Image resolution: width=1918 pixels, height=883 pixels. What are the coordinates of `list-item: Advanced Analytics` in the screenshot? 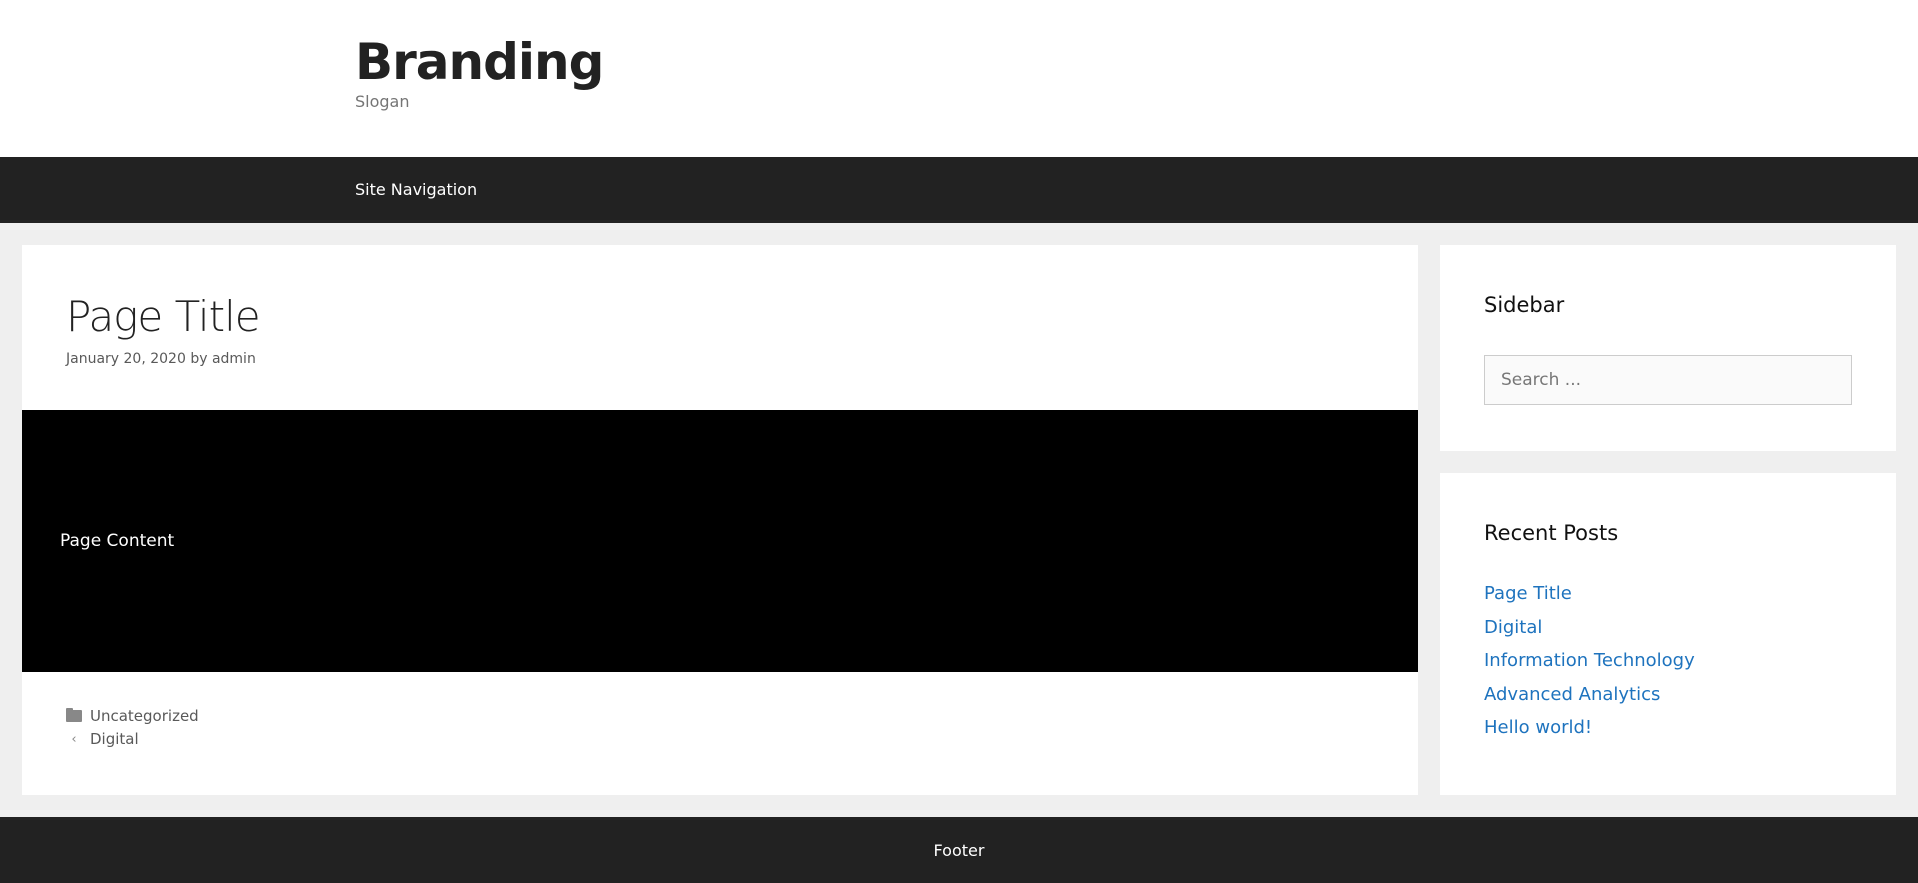 It's located at (1589, 701).